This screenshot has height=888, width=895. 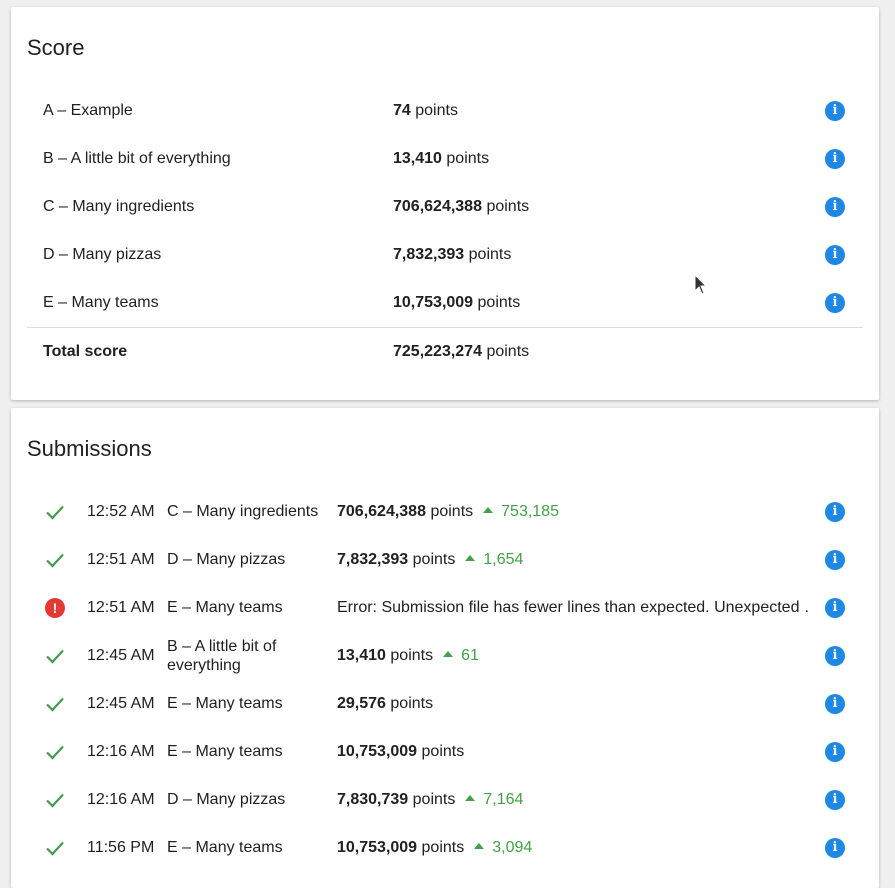 I want to click on submission-dataset: B – A little bit of everything, so click(x=222, y=656).